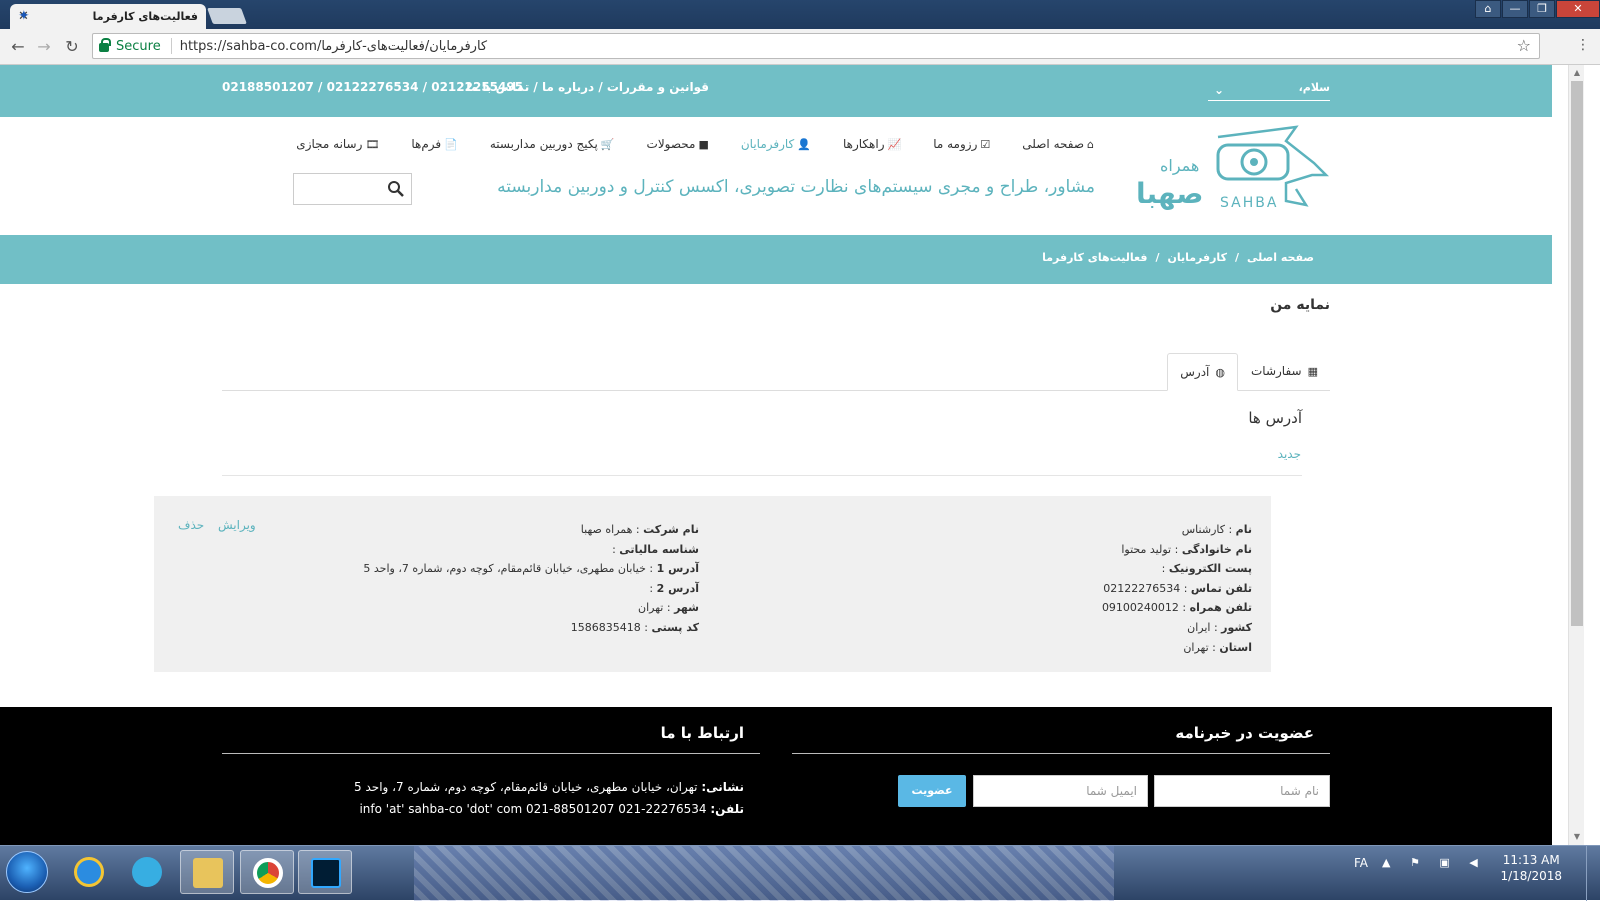  I want to click on address-field: نام خانوادگی : تولید محتوا, so click(1177, 550).